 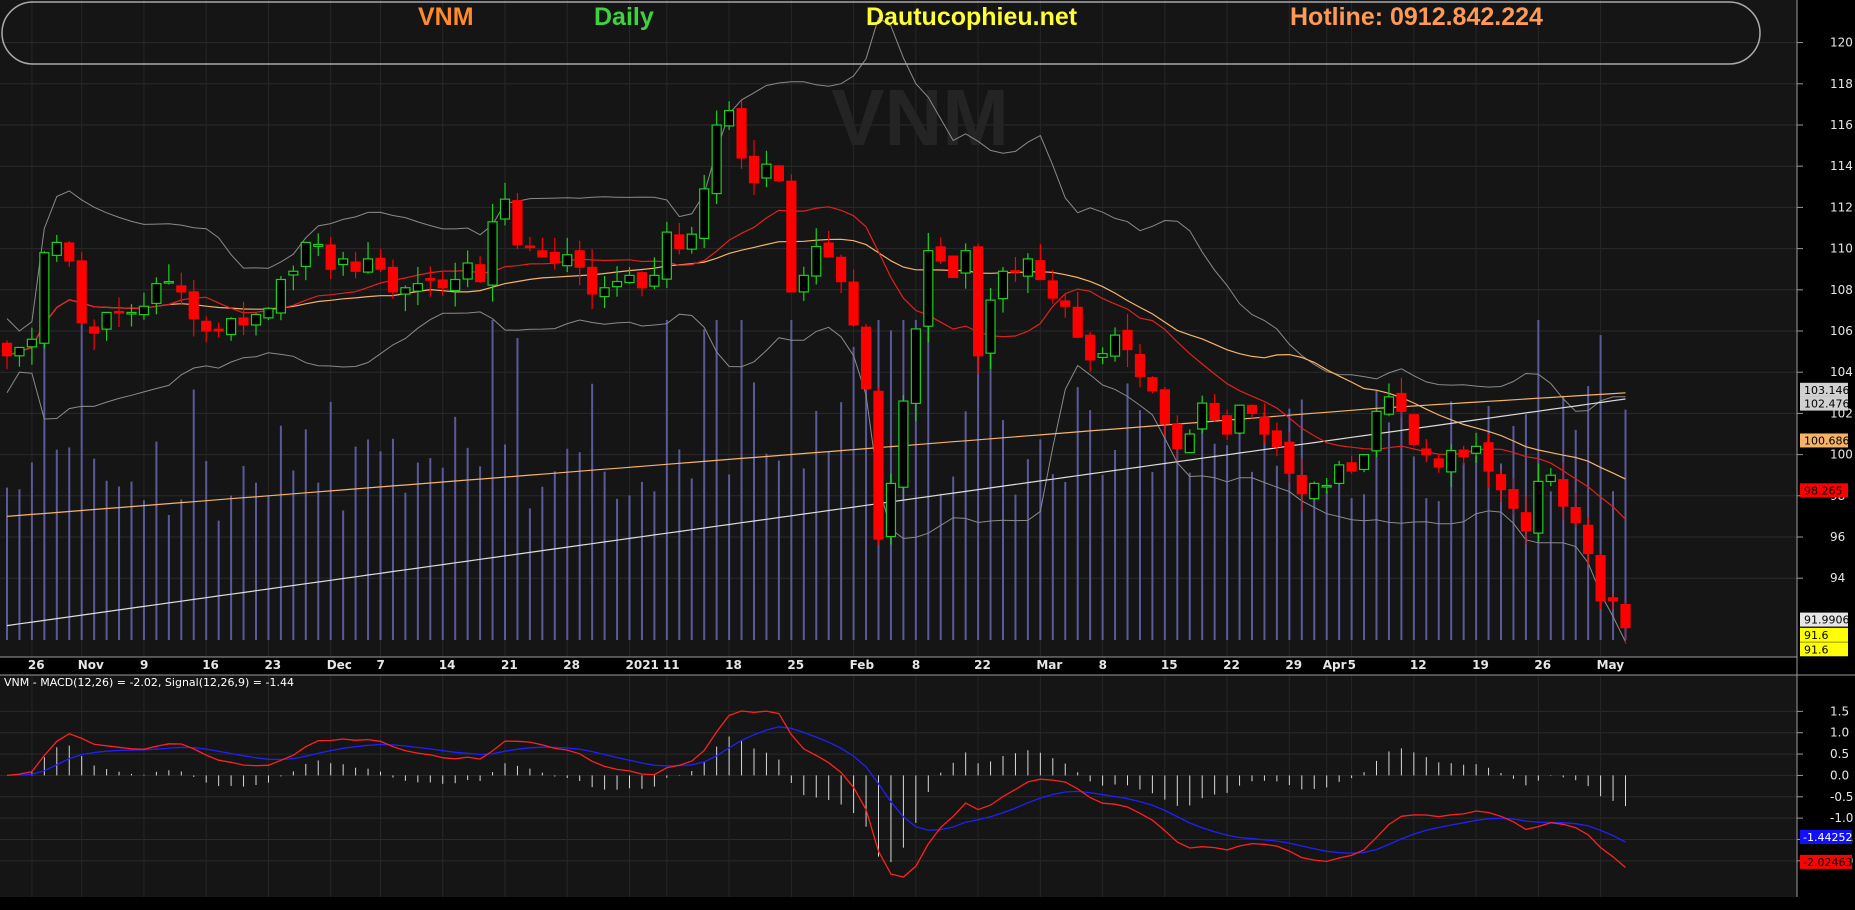 I want to click on date-tick-label: 26, so click(x=36, y=665).